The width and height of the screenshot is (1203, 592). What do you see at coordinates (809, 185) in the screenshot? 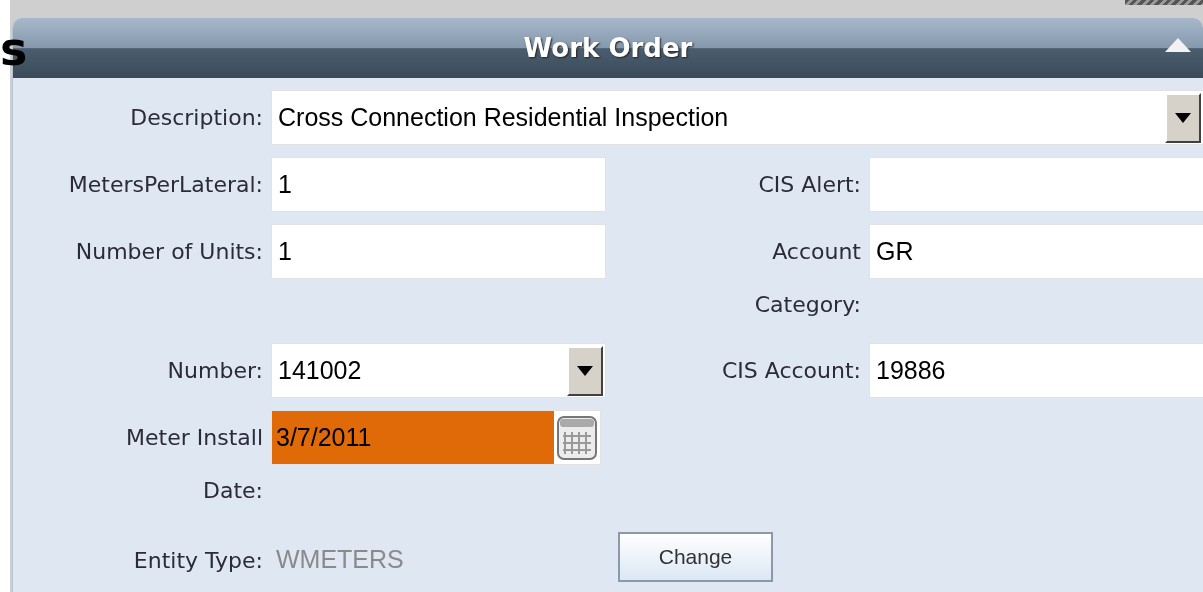
I see `field-label: CIS Alert:` at bounding box center [809, 185].